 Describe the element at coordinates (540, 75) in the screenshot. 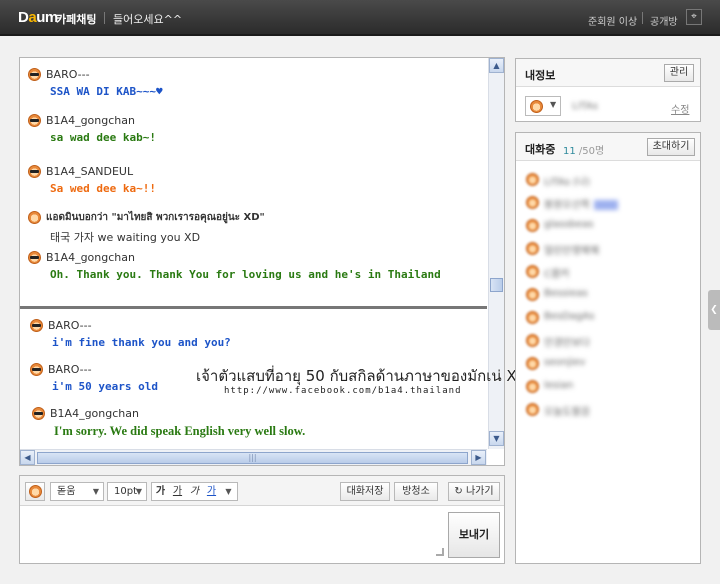

I see `panel-title: 내정보` at that location.